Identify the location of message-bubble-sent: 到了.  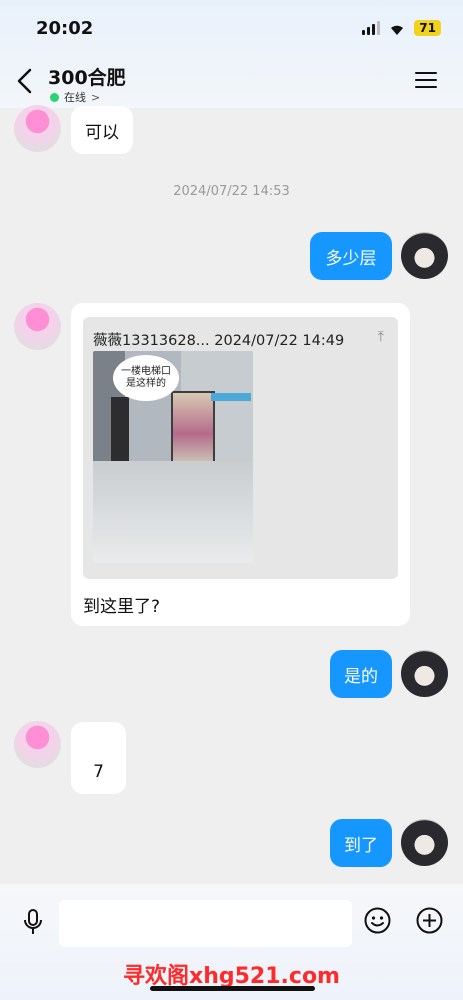
(361, 843).